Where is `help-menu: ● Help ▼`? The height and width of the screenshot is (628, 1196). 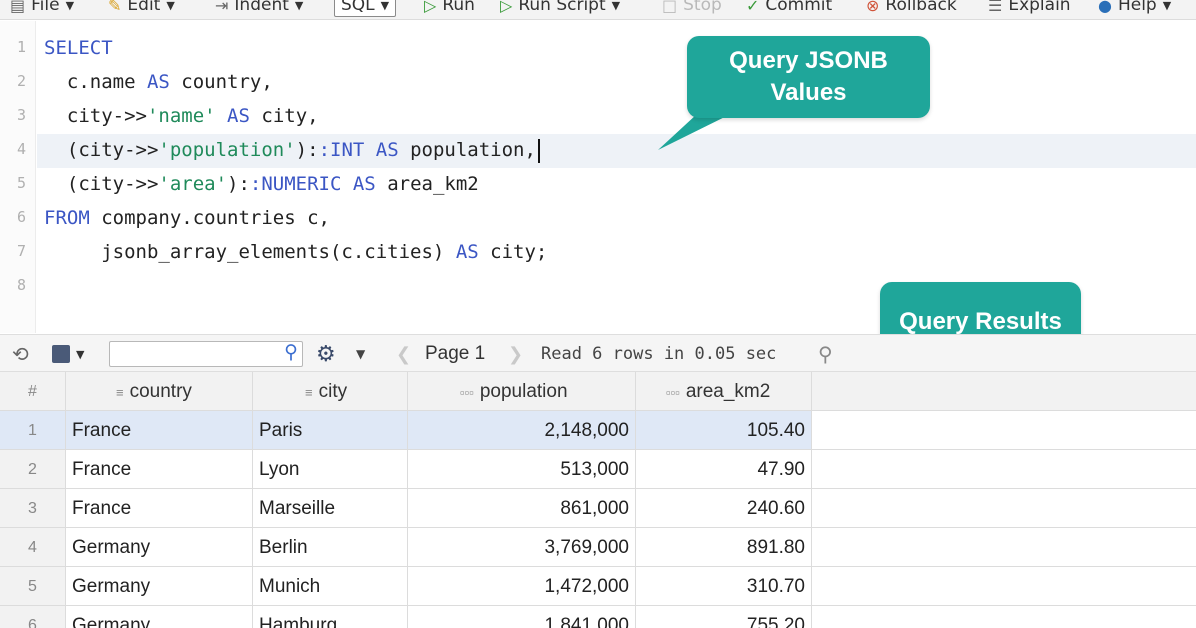 help-menu: ● Help ▼ is located at coordinates (1134, 9).